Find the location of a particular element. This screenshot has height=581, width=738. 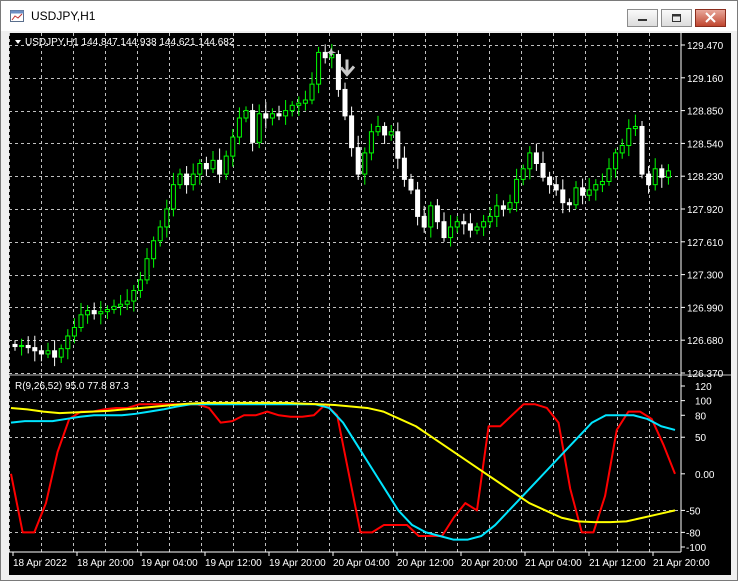

time-label: 19 Apr 20:00 is located at coordinates (297, 563).